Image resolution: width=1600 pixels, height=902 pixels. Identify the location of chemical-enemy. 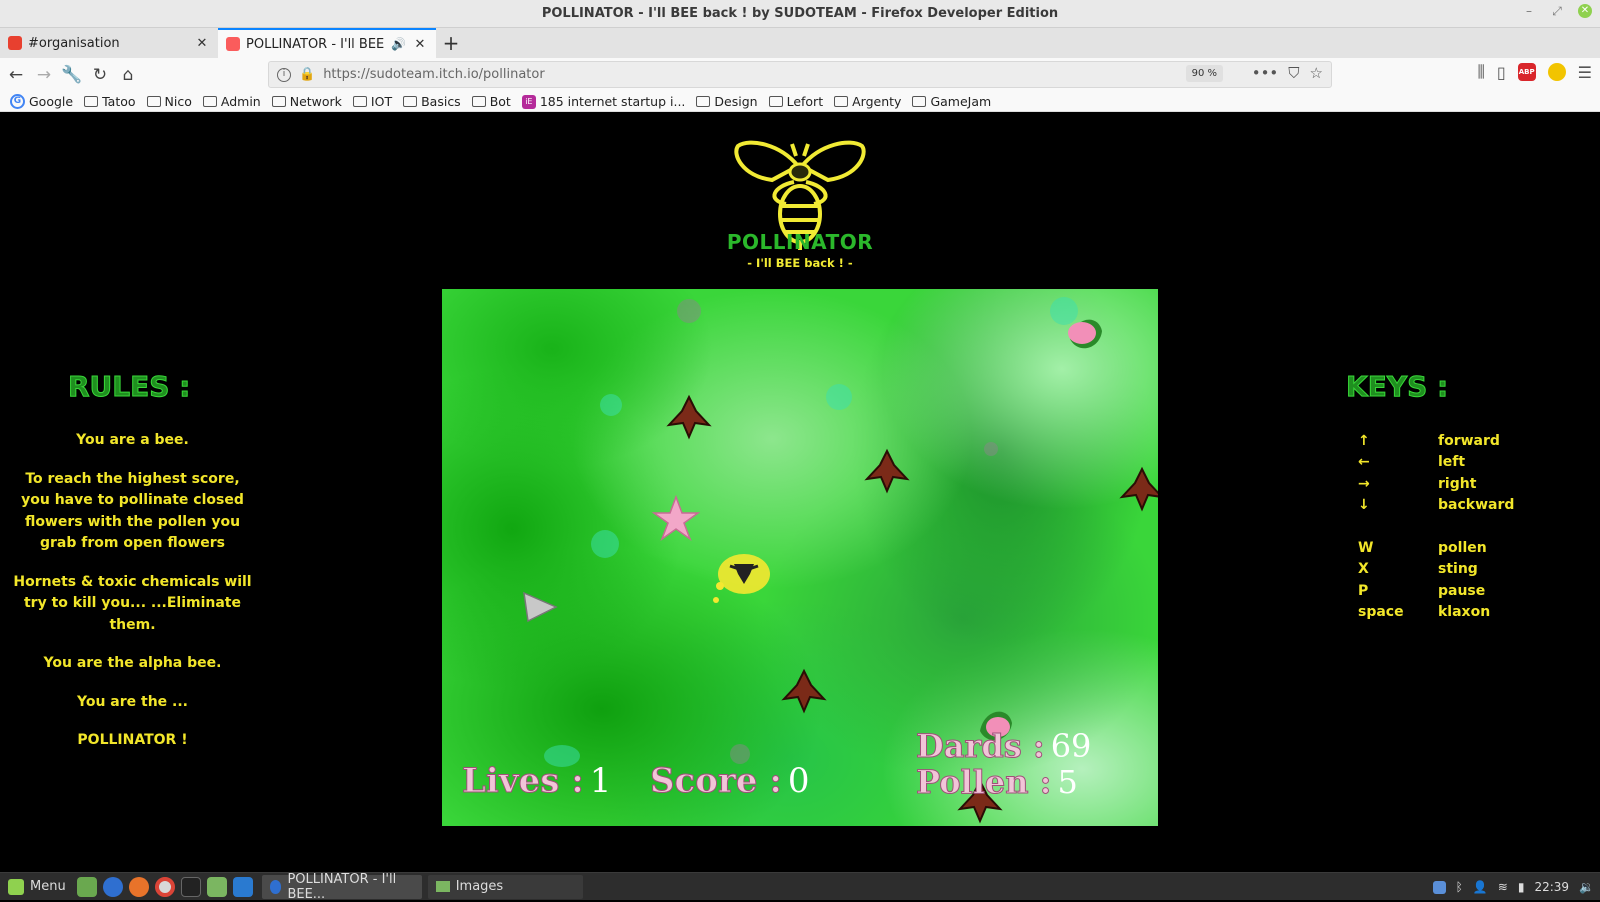
(540, 607).